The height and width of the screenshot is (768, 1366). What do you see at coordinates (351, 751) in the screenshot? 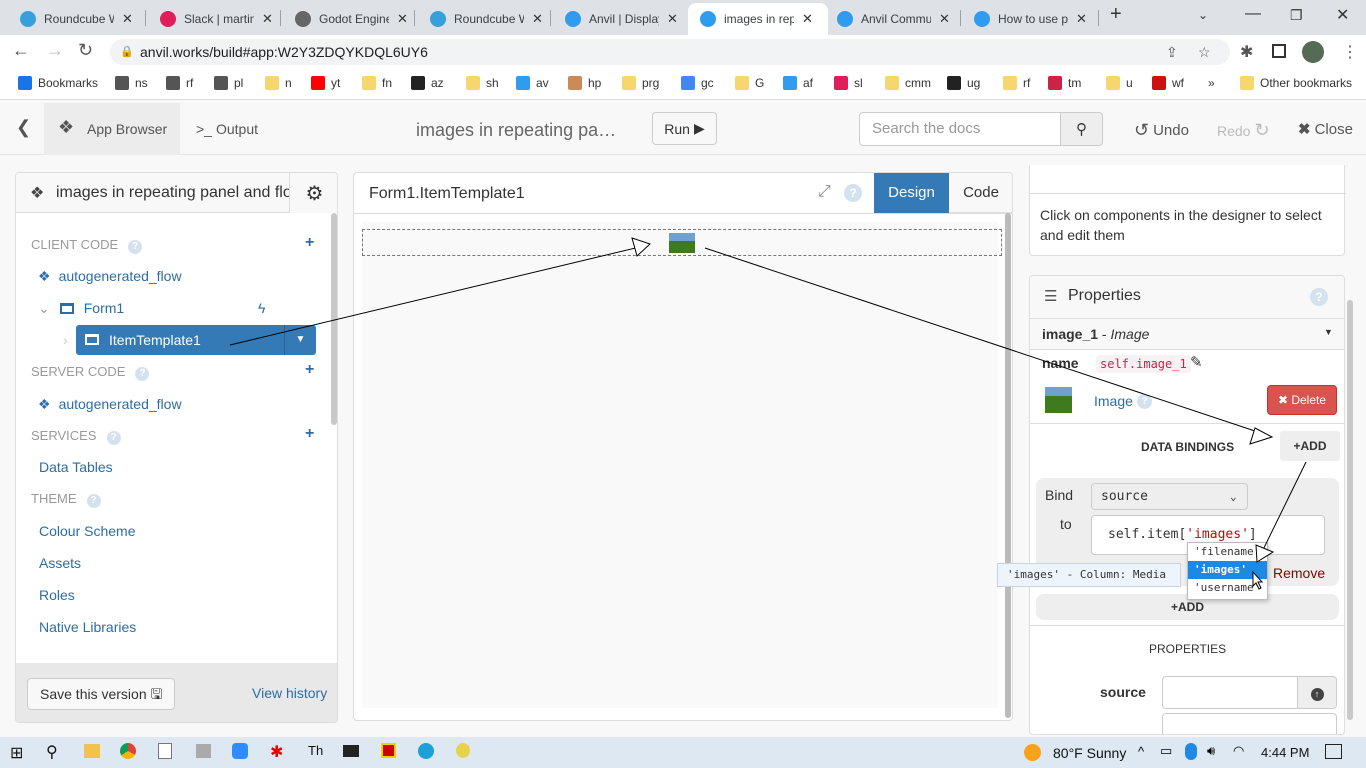
I see `terminal-icon` at bounding box center [351, 751].